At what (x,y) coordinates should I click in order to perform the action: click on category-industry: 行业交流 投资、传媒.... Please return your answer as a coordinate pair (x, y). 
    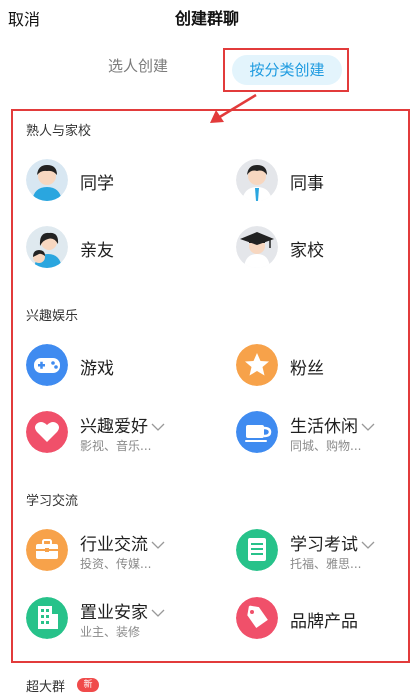
    Looking at the image, I should click on (116, 553).